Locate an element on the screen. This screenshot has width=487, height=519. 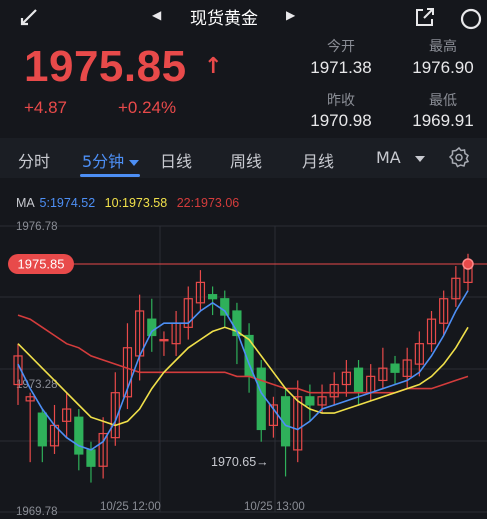
indicator-dropdown: MA is located at coordinates (400, 157).